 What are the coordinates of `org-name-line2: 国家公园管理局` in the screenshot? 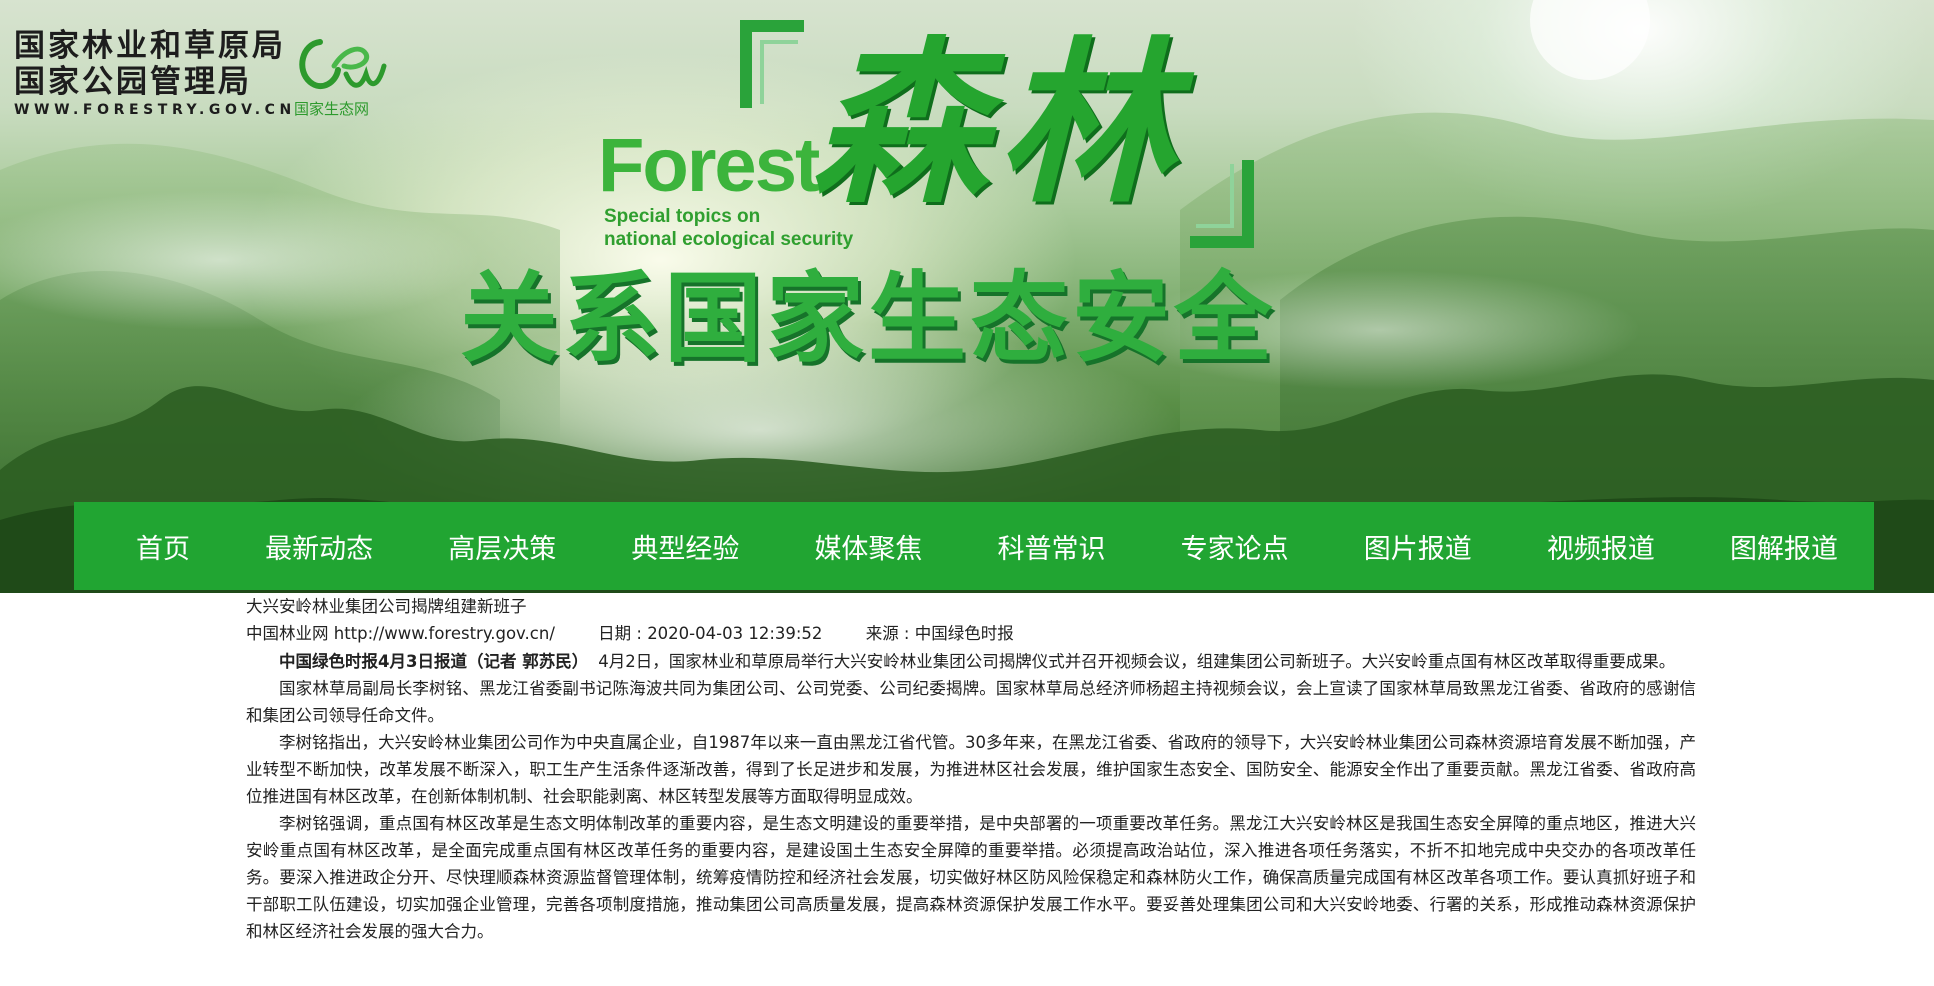 It's located at (133, 82).